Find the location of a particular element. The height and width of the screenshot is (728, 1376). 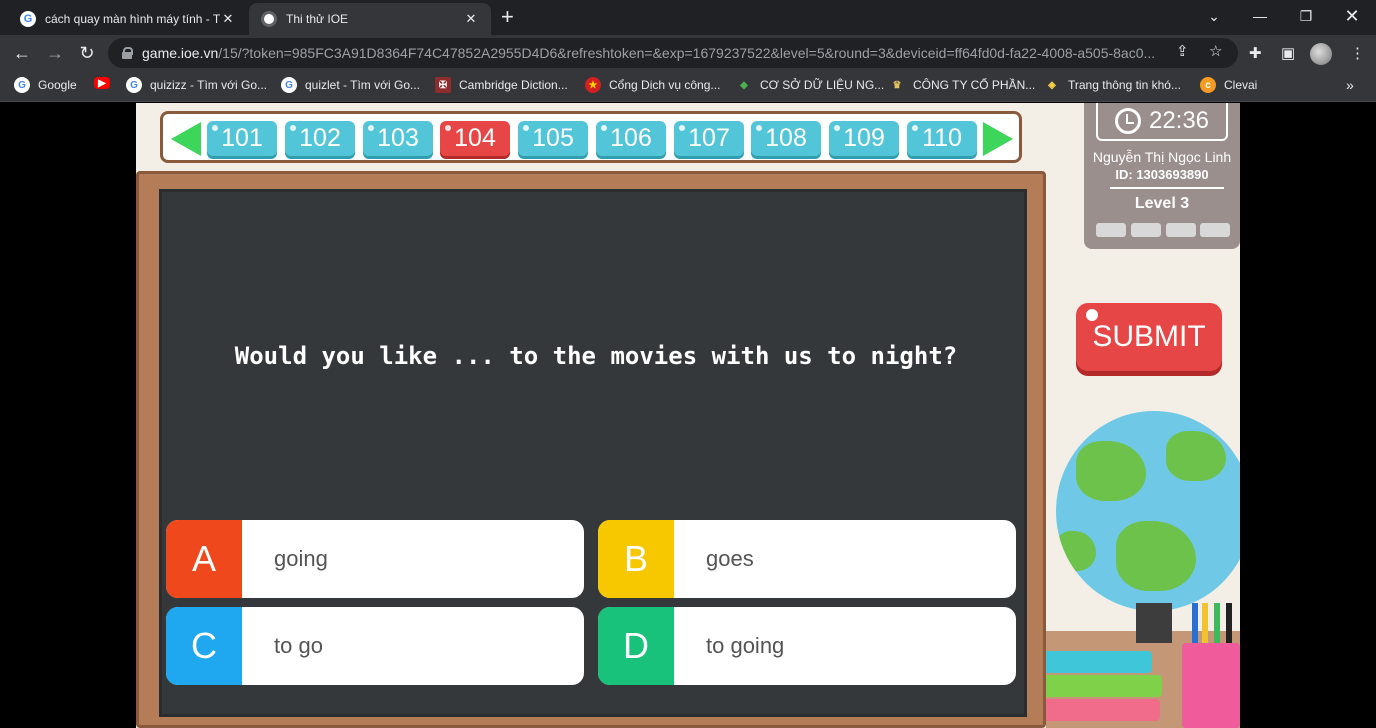

question-button-109: 109 is located at coordinates (864, 138).